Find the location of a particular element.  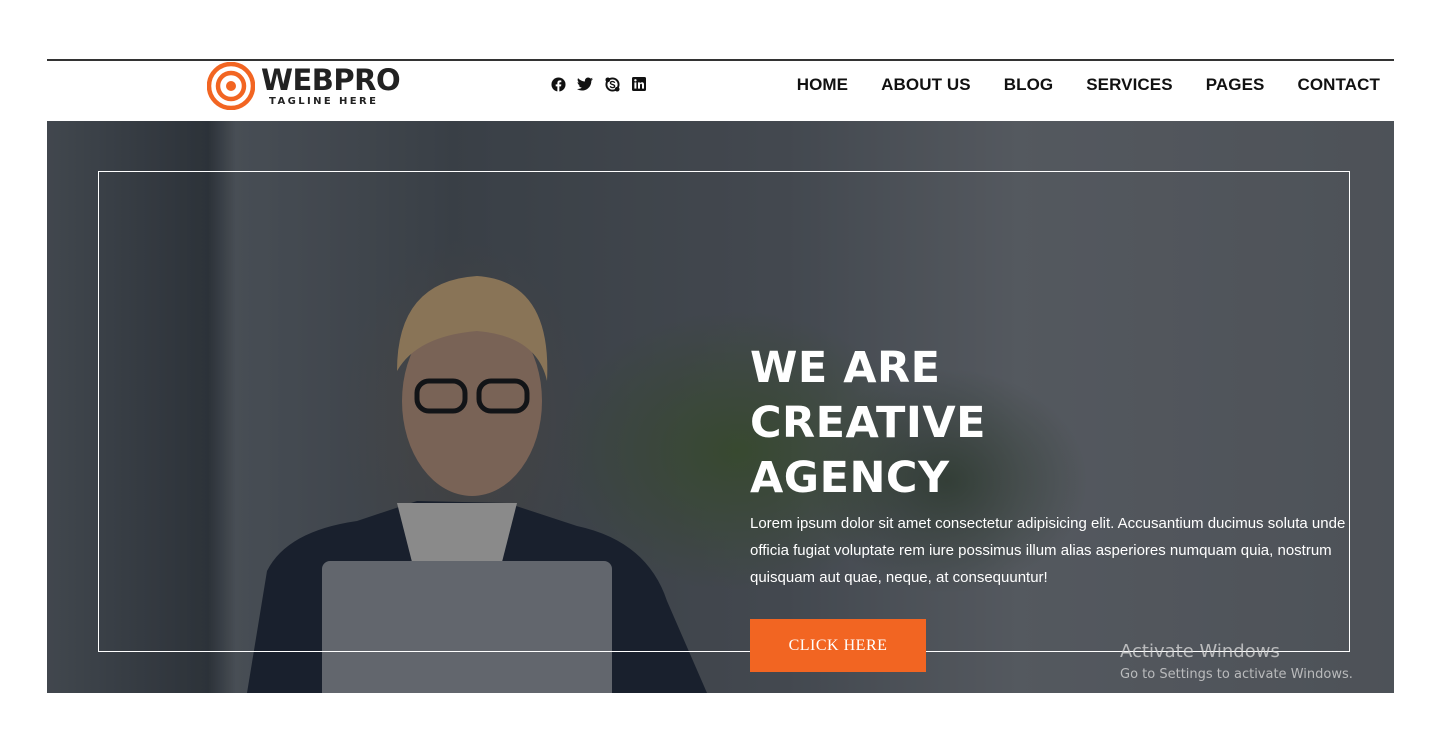

facebook-icon is located at coordinates (558, 84).